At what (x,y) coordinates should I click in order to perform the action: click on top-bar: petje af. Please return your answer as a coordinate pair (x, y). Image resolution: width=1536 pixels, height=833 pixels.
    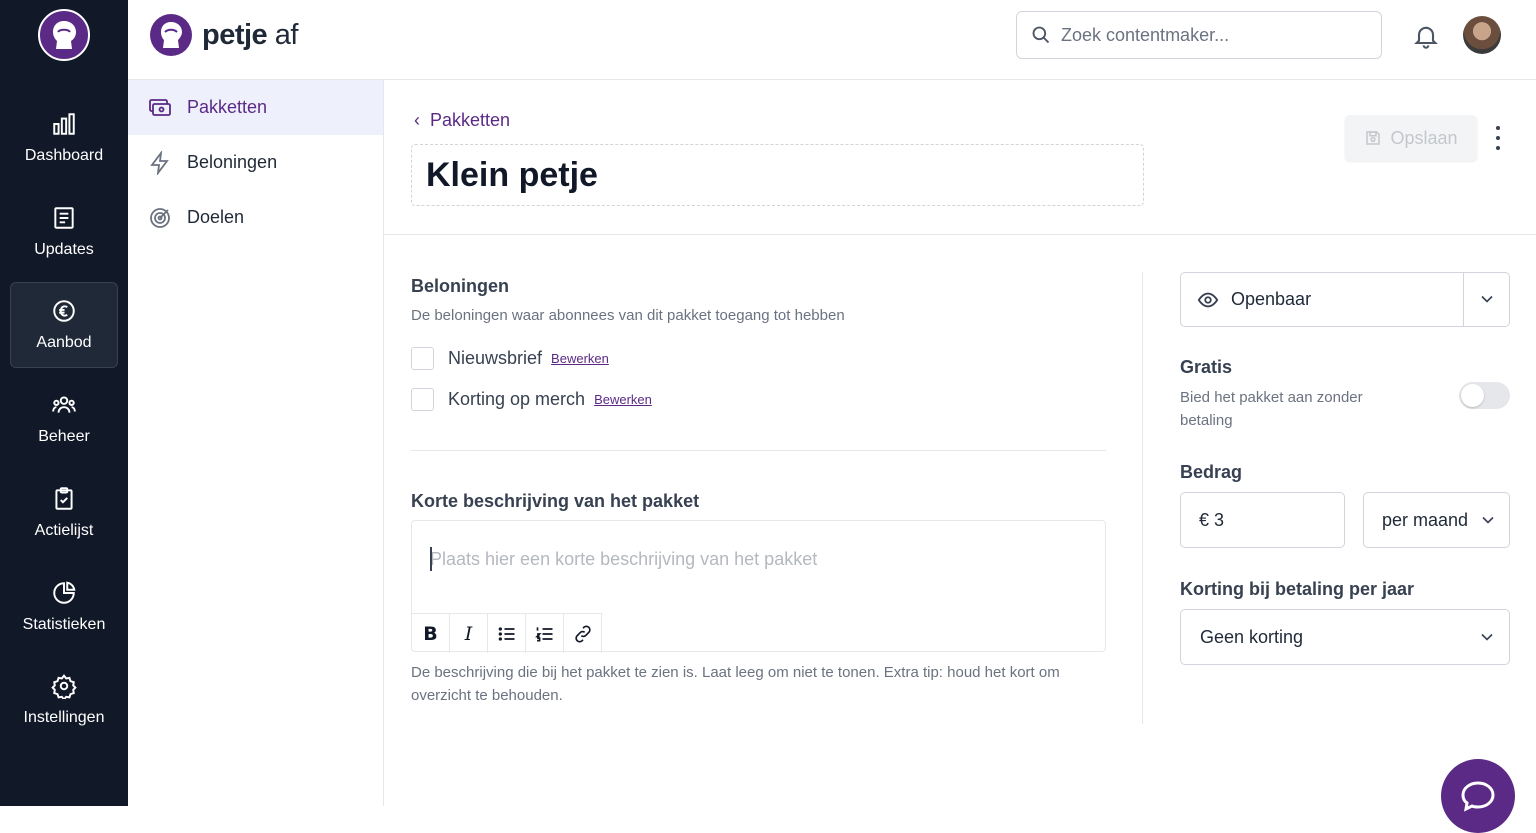
    Looking at the image, I should click on (832, 40).